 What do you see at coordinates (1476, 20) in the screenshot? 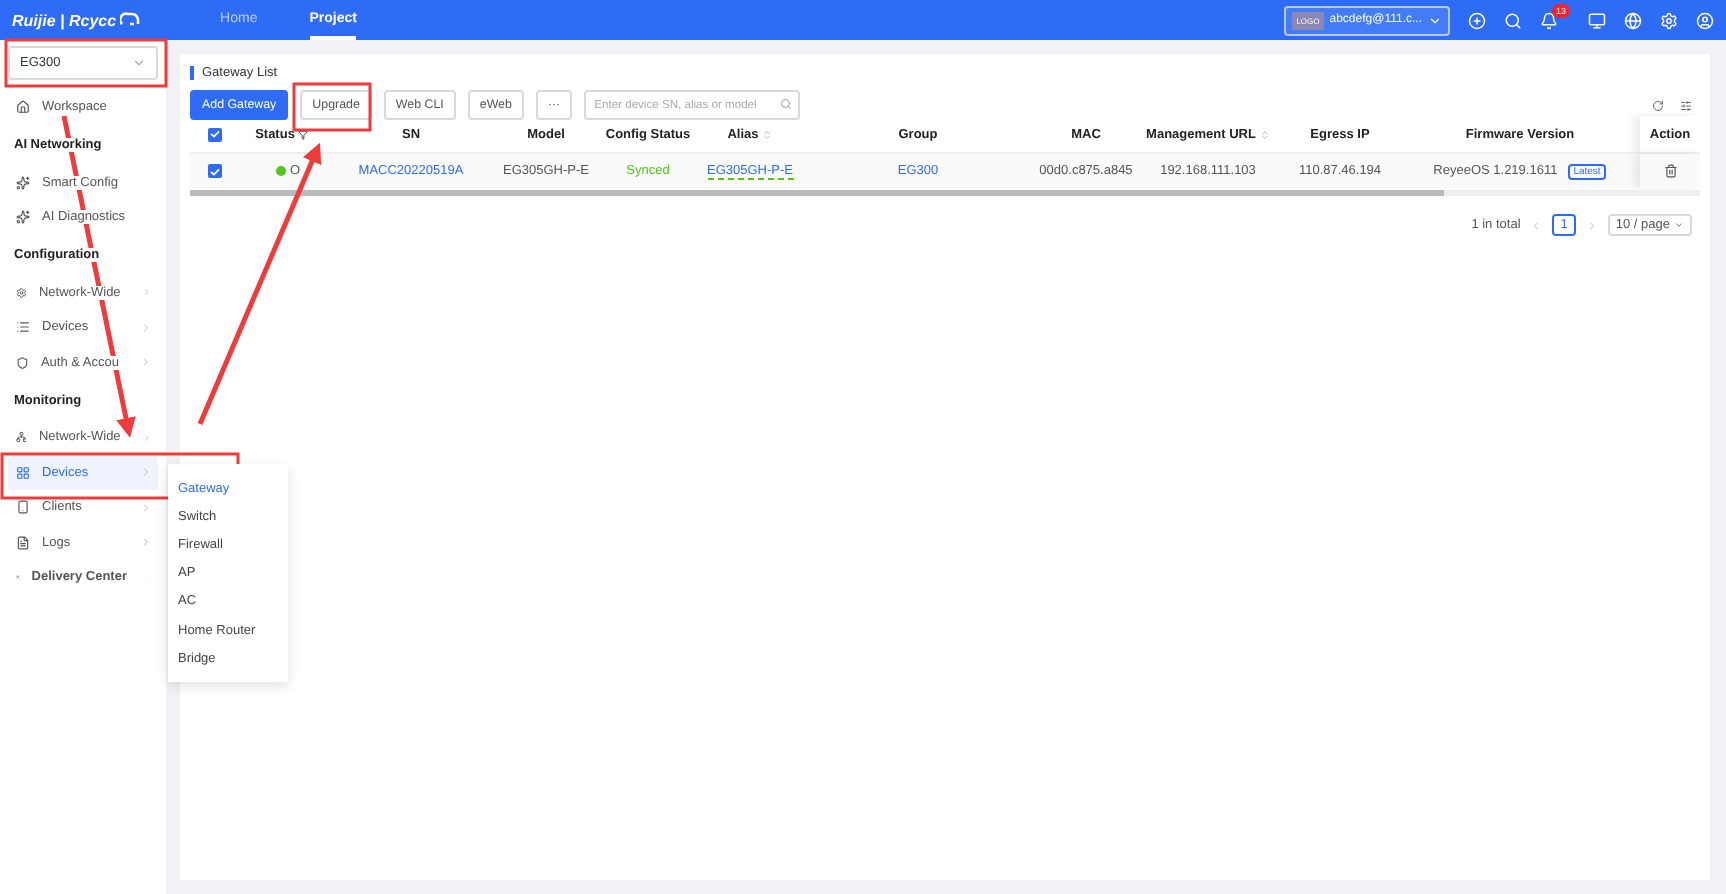
I see `add-icon` at bounding box center [1476, 20].